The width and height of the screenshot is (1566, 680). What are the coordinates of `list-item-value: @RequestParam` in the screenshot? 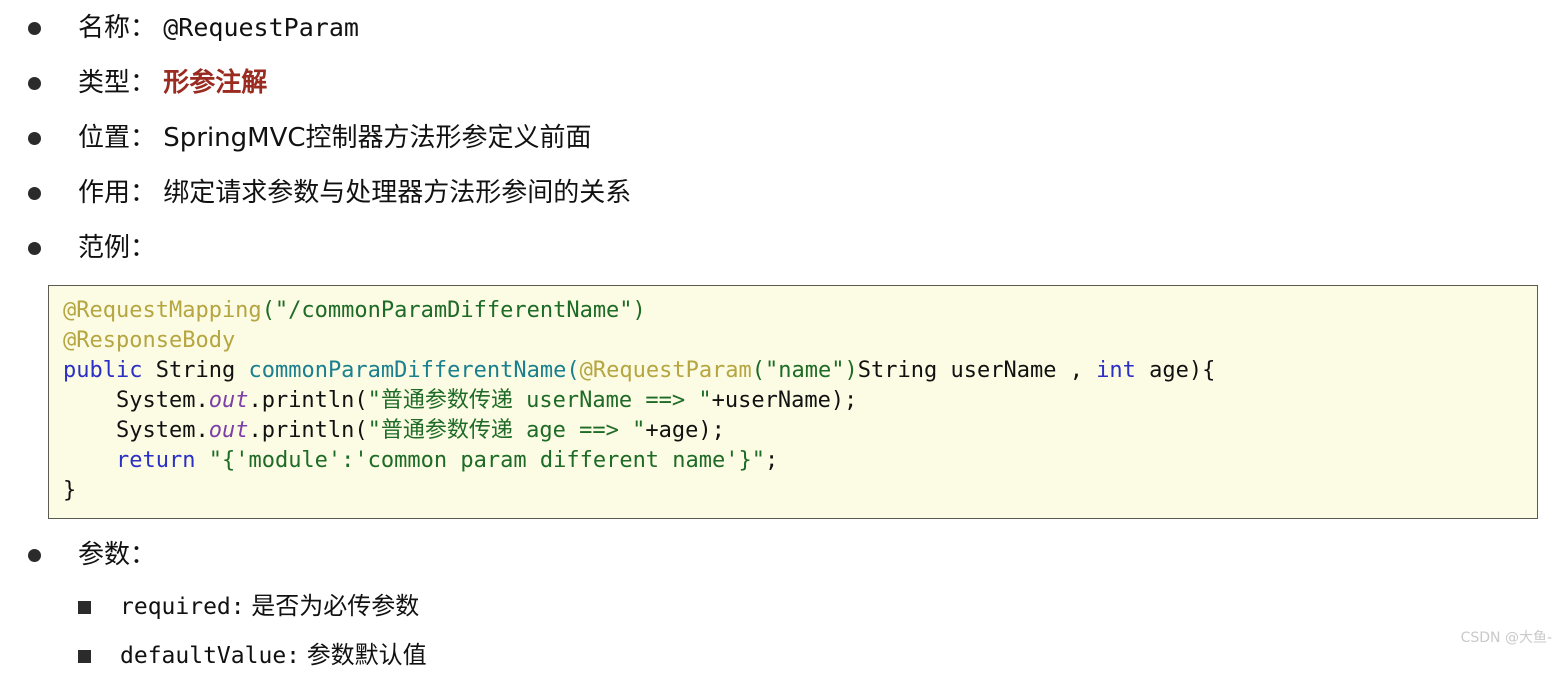 It's located at (261, 27).